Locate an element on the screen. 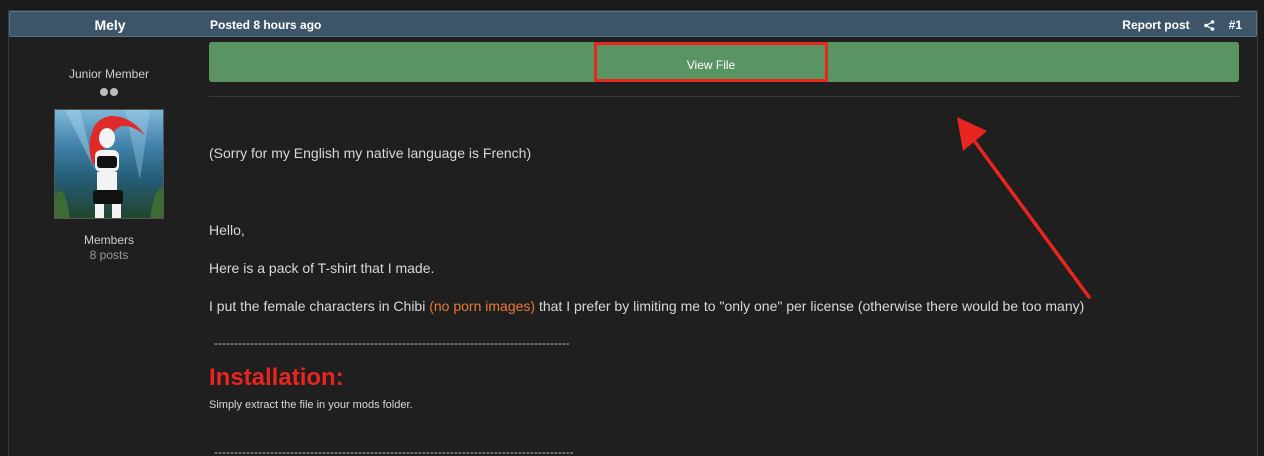 The height and width of the screenshot is (456, 1264). view-file-bar: View File is located at coordinates (724, 62).